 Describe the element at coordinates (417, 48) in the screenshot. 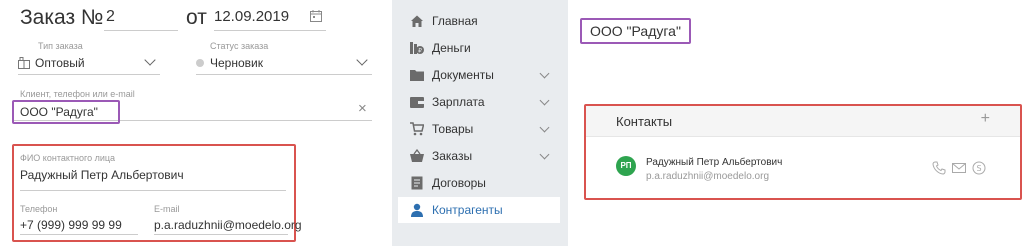

I see `money-icon: ₽` at that location.